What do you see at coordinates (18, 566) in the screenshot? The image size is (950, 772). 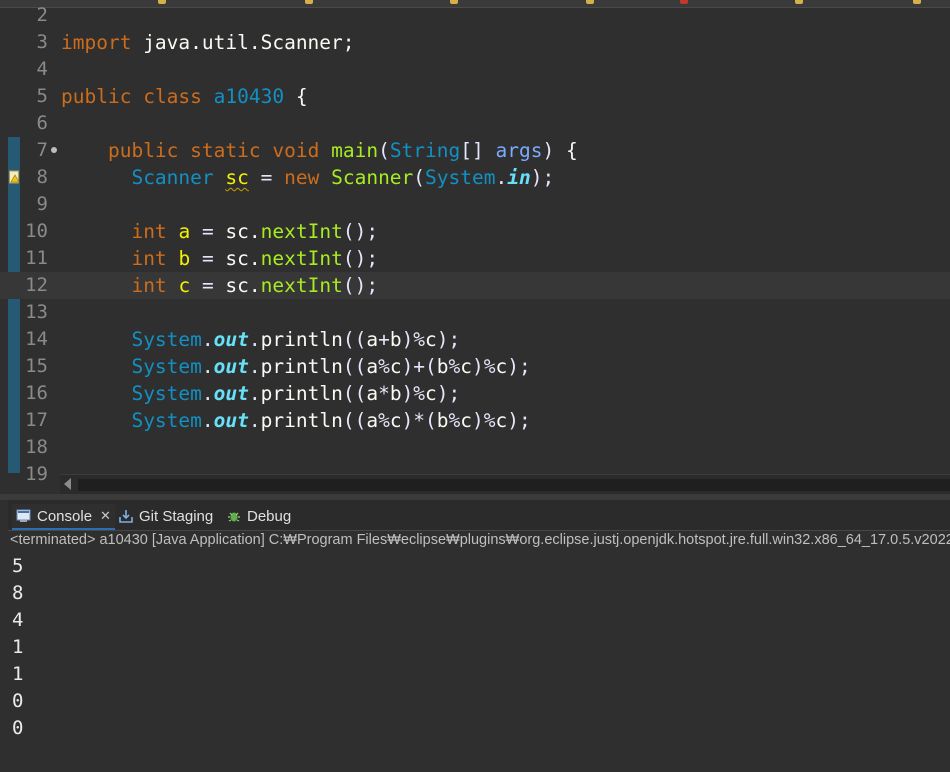 I see `output-line: 5` at bounding box center [18, 566].